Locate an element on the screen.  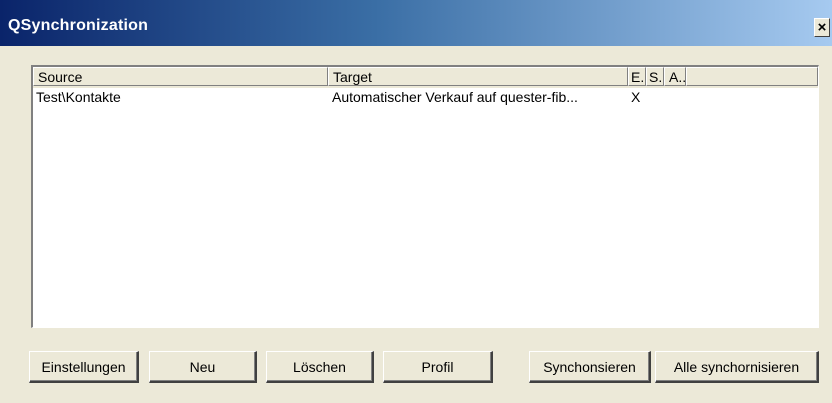
loeschen-button: Löschen is located at coordinates (320, 367).